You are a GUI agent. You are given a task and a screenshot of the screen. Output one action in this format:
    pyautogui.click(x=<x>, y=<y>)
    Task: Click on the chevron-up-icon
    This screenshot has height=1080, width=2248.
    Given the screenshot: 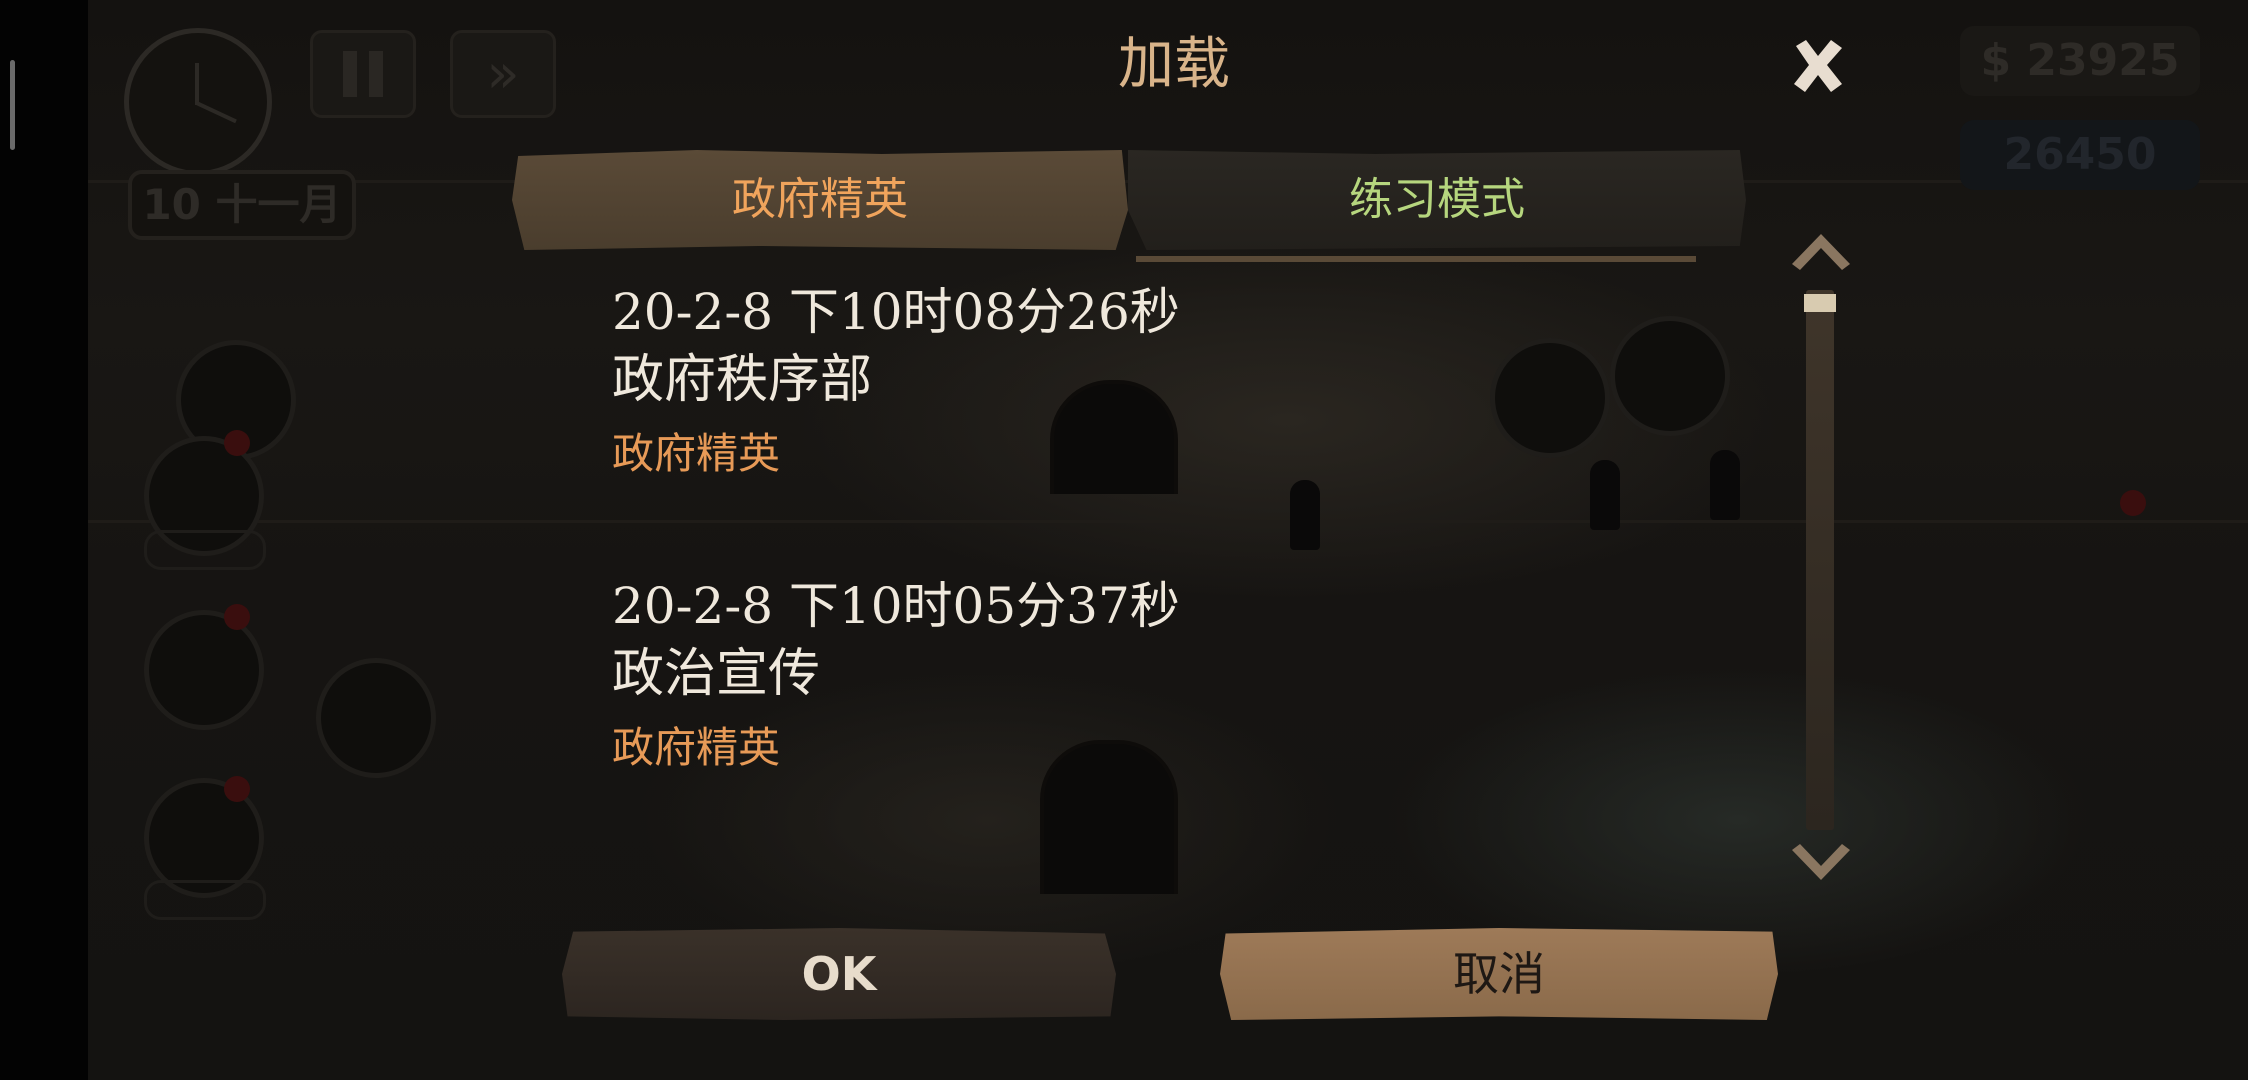 What is the action you would take?
    pyautogui.click(x=1821, y=252)
    